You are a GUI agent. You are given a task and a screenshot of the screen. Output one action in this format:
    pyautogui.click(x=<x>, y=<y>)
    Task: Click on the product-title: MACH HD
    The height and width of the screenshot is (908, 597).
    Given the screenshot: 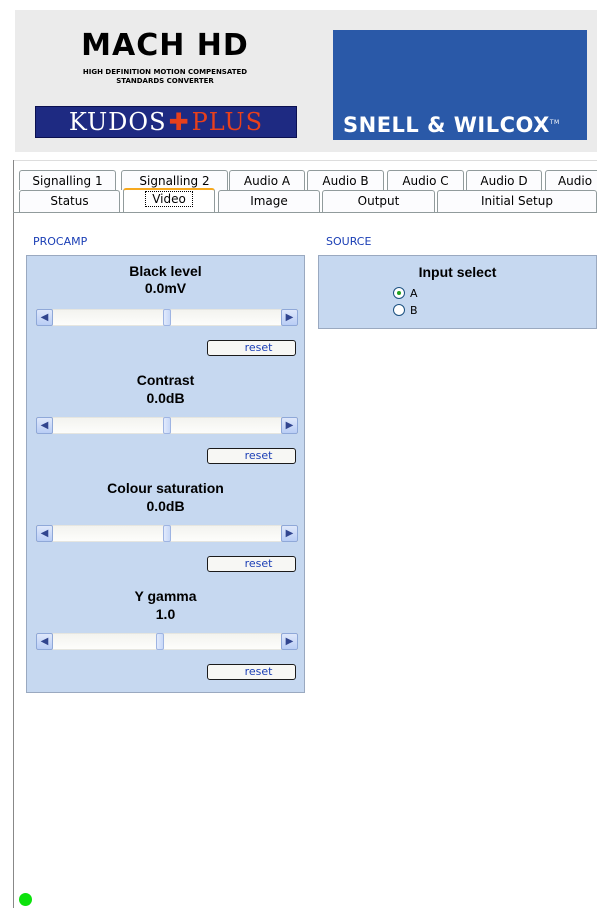 What is the action you would take?
    pyautogui.click(x=165, y=45)
    